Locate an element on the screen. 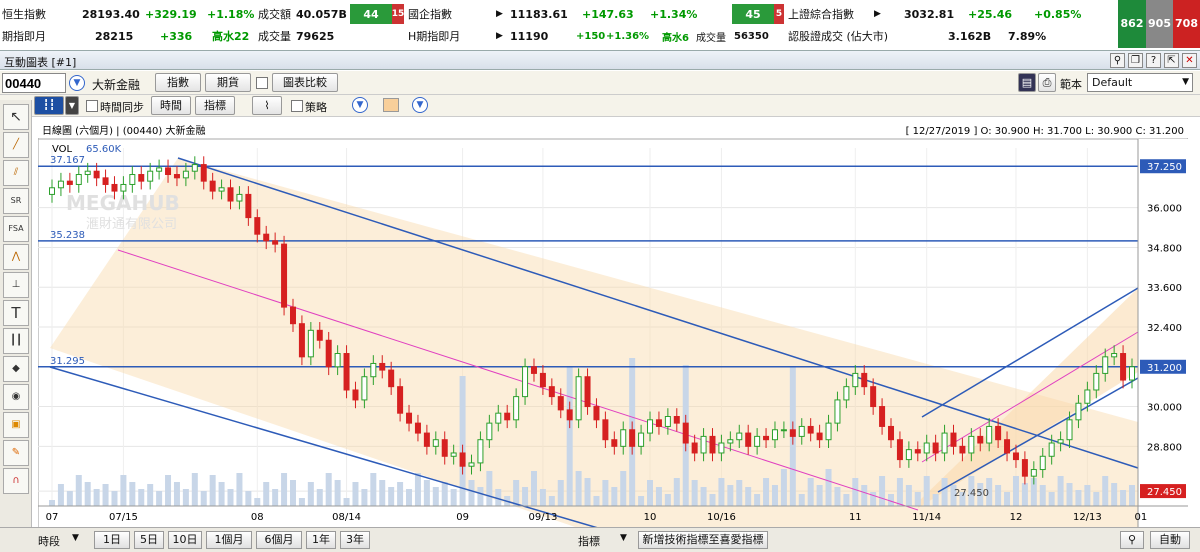 Image resolution: width=1200 pixels, height=552 pixels. indicator-button: 指標 is located at coordinates (215, 105).